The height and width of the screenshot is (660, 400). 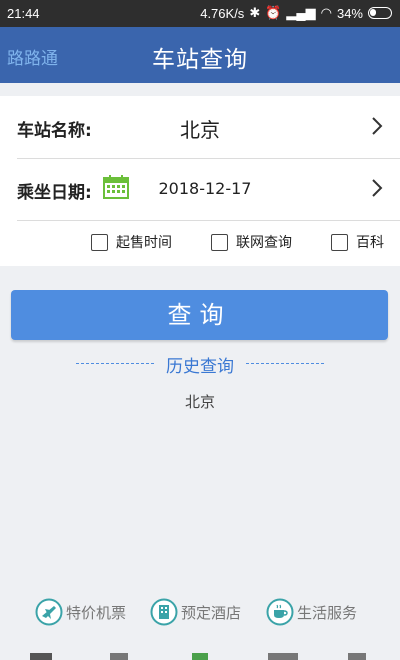 What do you see at coordinates (205, 188) in the screenshot?
I see `date-value: 2018-12-17` at bounding box center [205, 188].